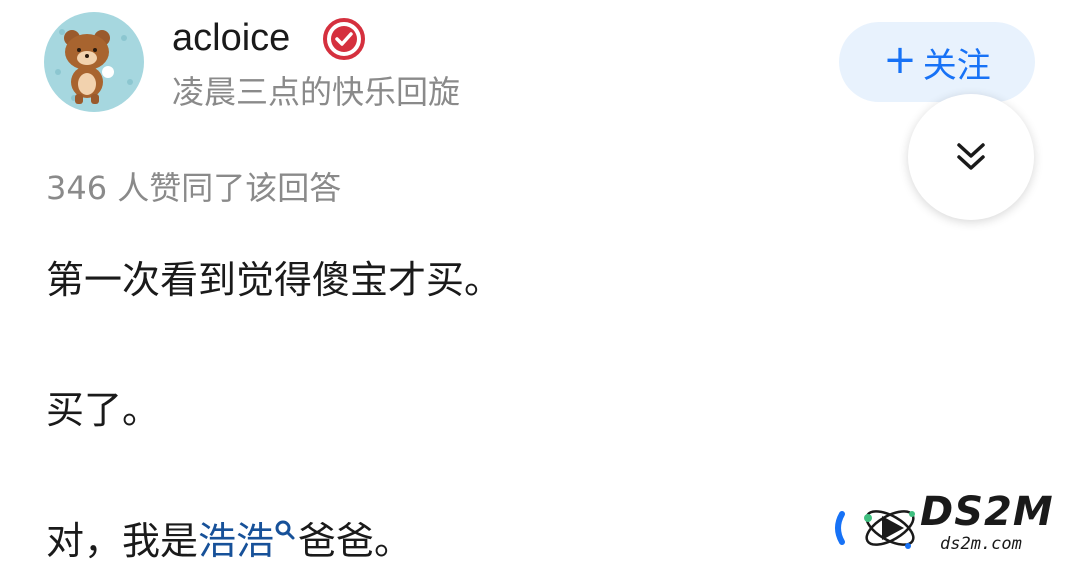  Describe the element at coordinates (122, 541) in the screenshot. I see `paragraph-text: 对，我是` at that location.